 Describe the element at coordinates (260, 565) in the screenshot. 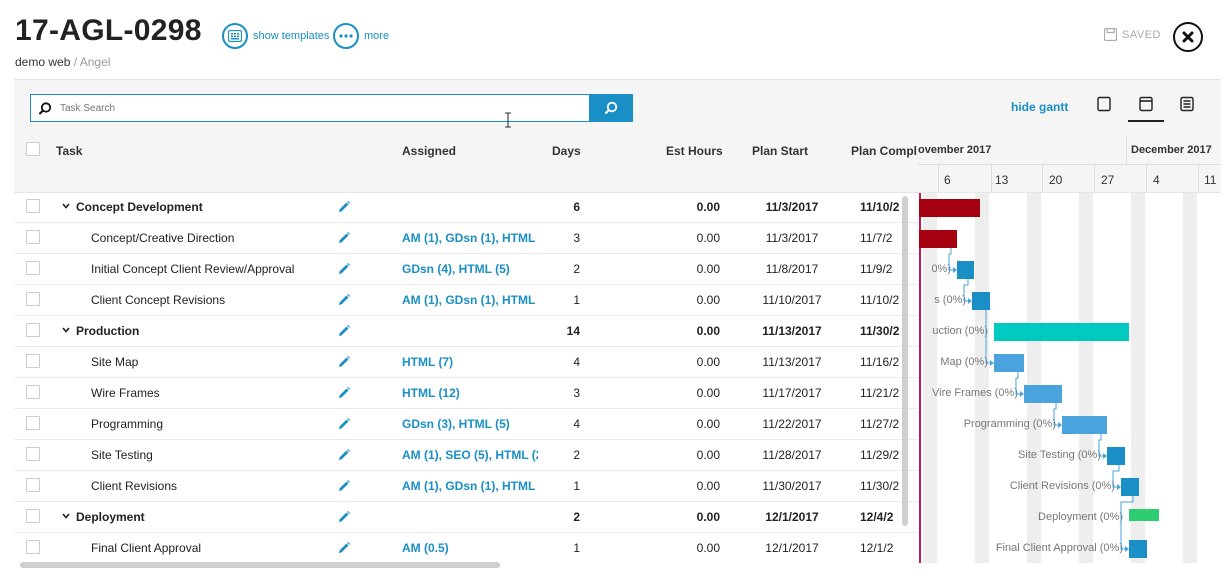

I see `horizontal-scrollbar` at that location.